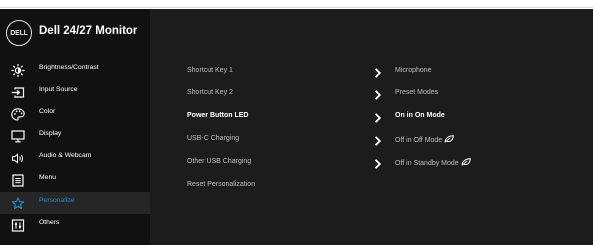 Image resolution: width=593 pixels, height=245 pixels. I want to click on menu-icon, so click(18, 180).